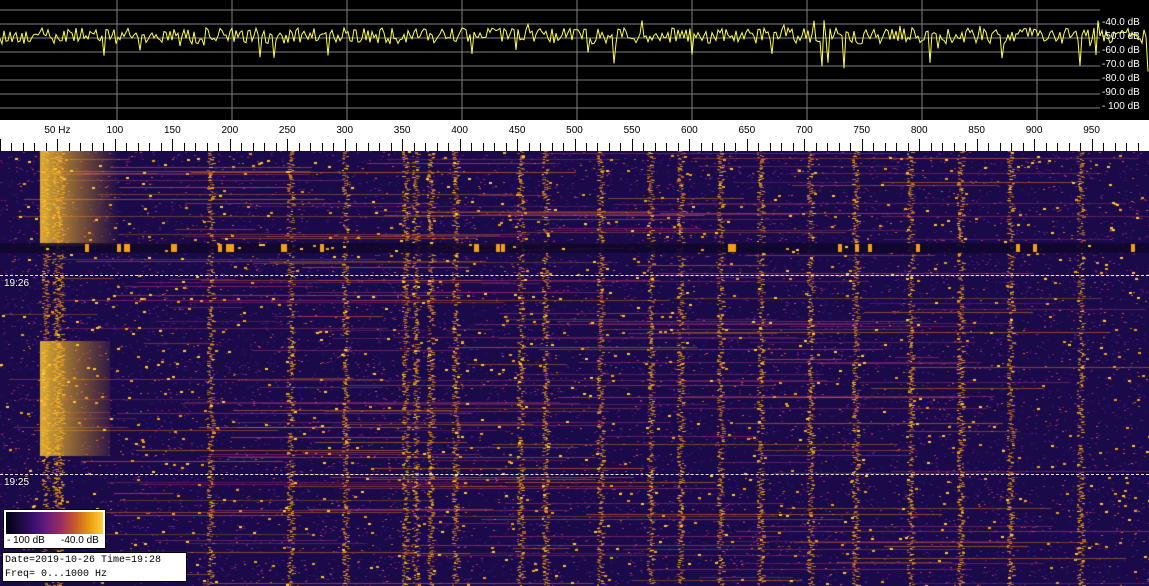 This screenshot has height=586, width=1149. What do you see at coordinates (861, 130) in the screenshot?
I see `ruler-tick-label: 750` at bounding box center [861, 130].